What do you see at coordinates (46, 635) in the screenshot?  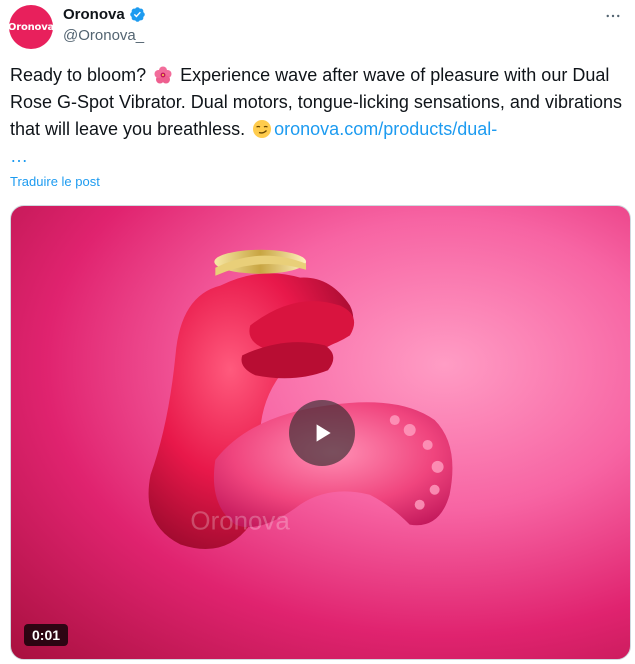 I see `video-duration-badge: 0:01` at bounding box center [46, 635].